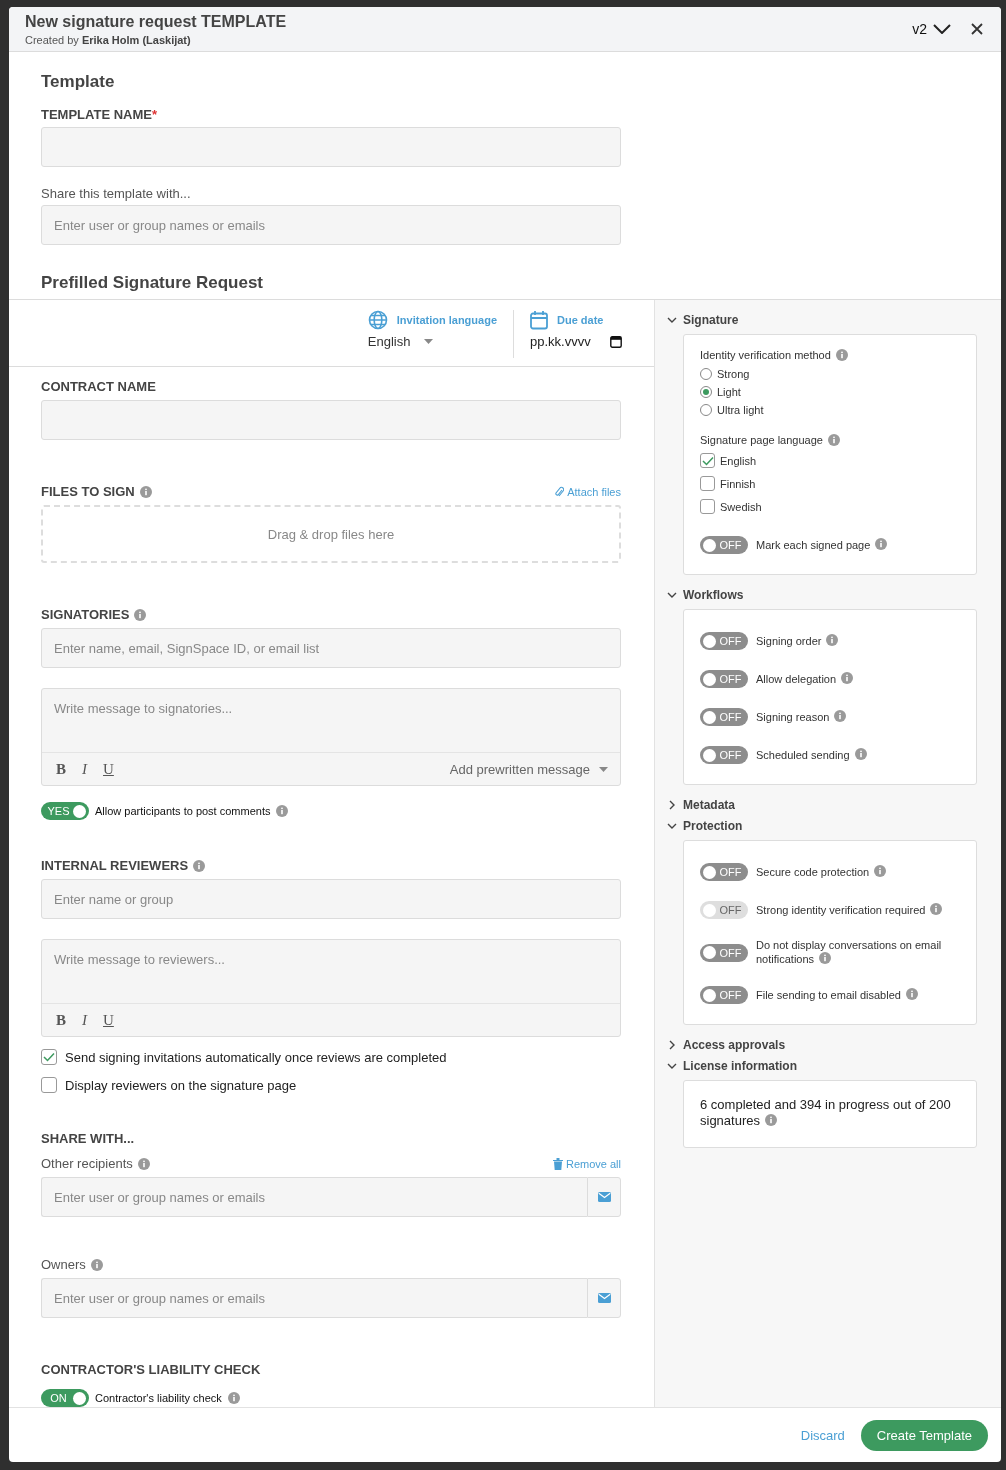 This screenshot has height=1470, width=1006. Describe the element at coordinates (849, 952) in the screenshot. I see `toggle-label: Do not display conversations on email notifications` at that location.